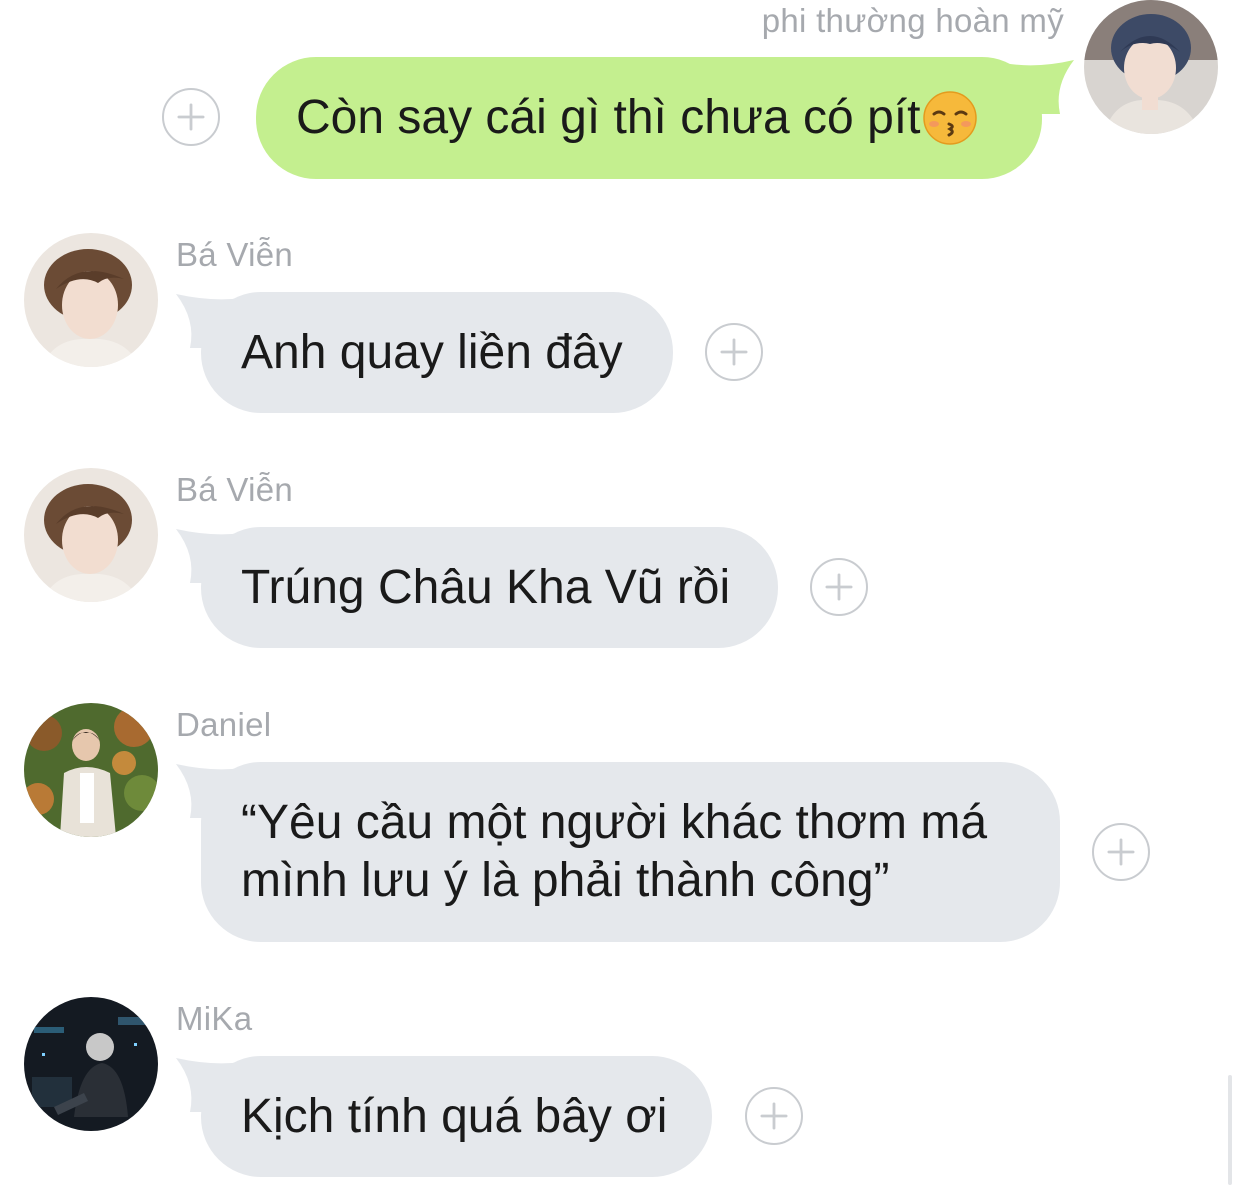  I want to click on avatar-phi-thuong-hoan-my, so click(1151, 67).